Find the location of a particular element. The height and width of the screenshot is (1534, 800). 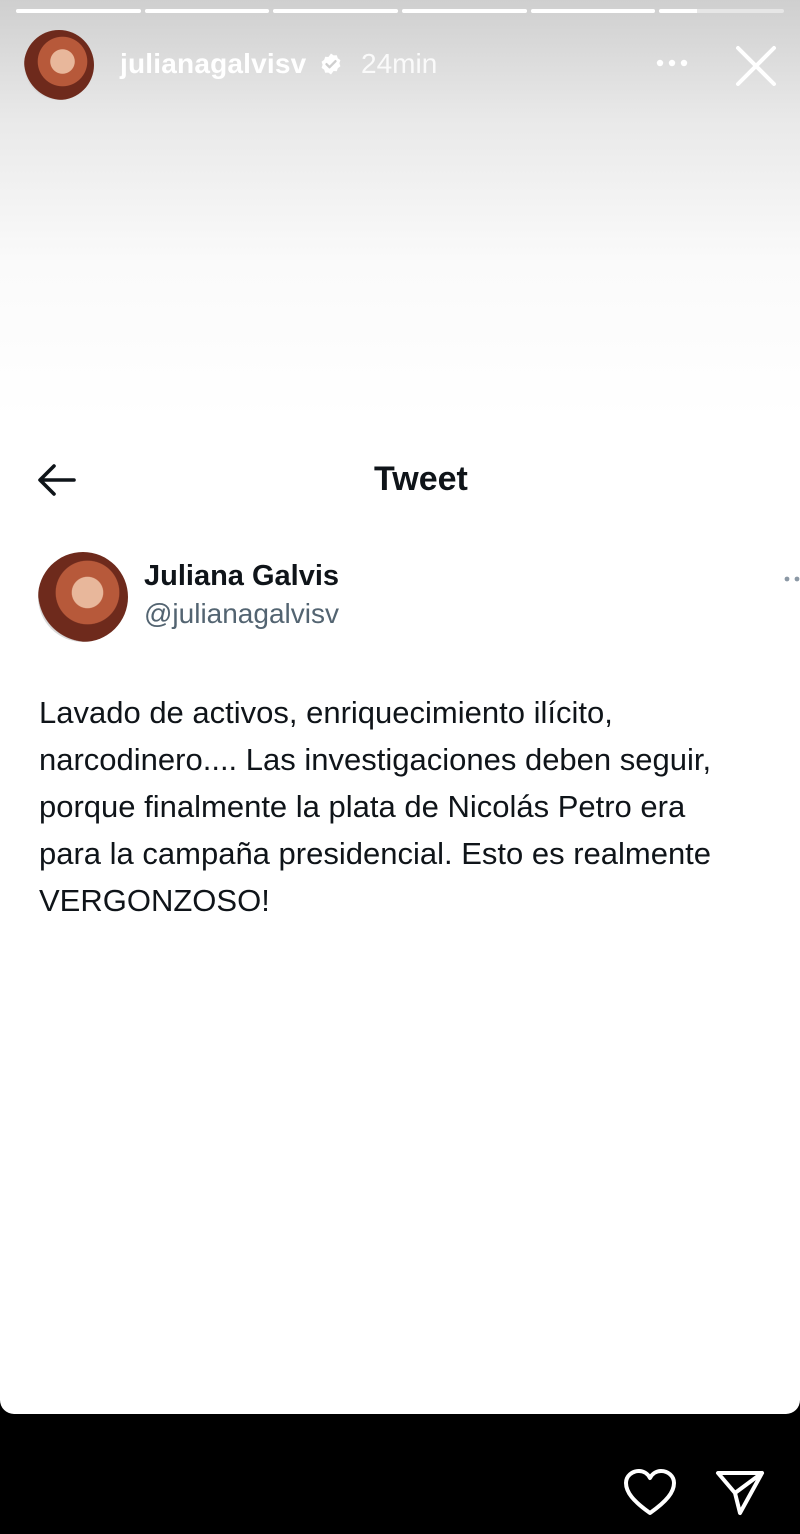

story-progress-bar is located at coordinates (400, 11).